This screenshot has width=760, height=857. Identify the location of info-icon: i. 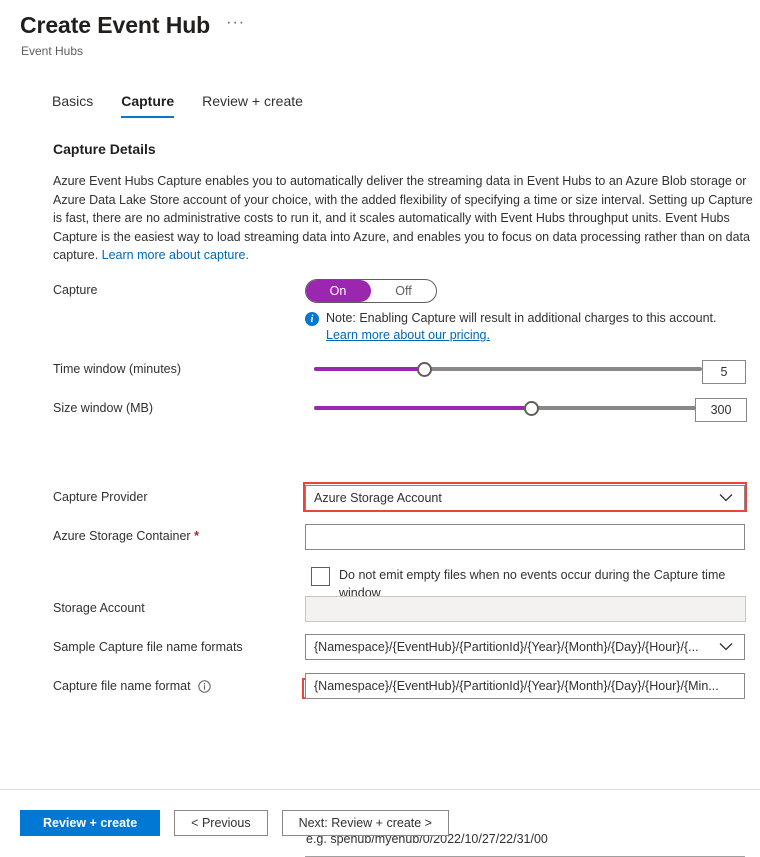
(312, 319).